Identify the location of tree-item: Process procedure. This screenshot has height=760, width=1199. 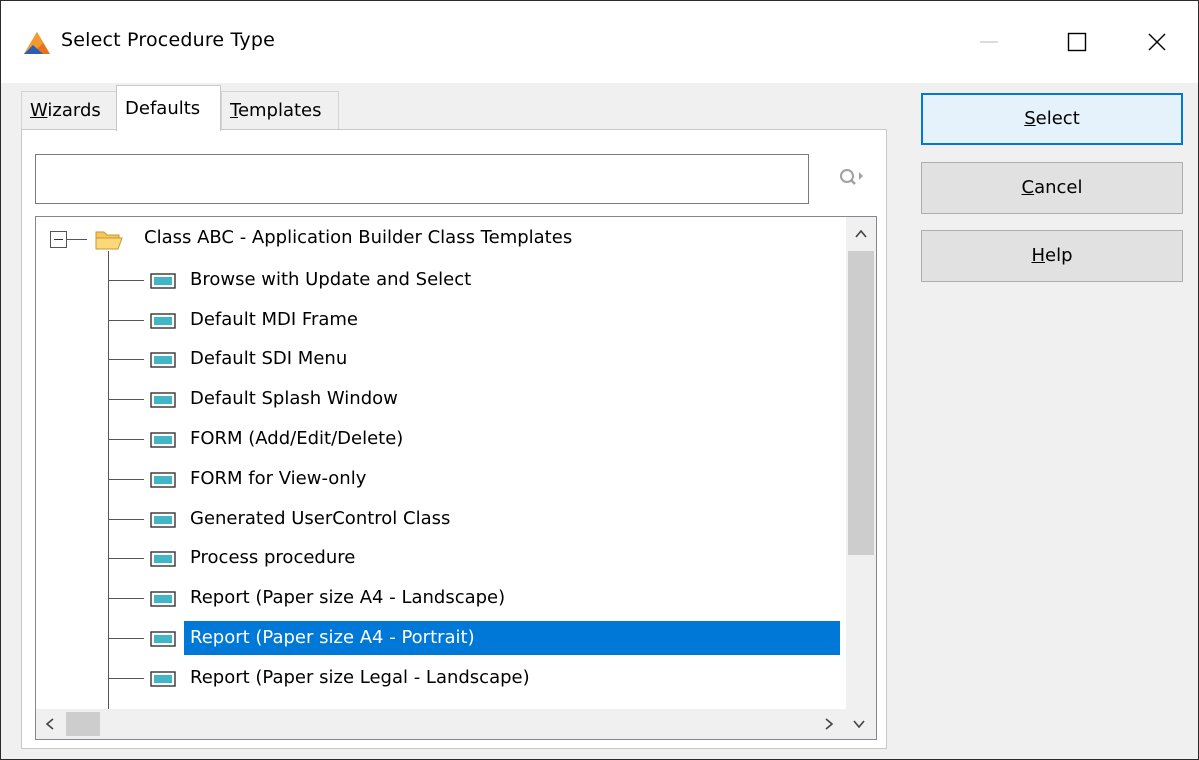
(440, 558).